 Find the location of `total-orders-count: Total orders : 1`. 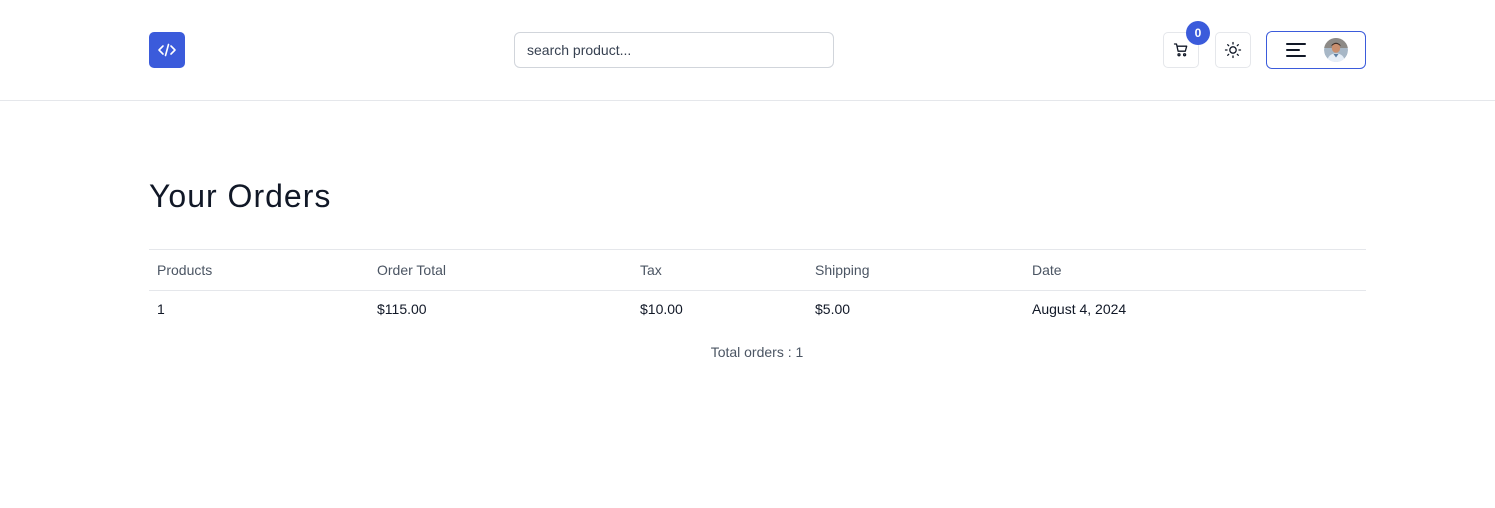

total-orders-count: Total orders : 1 is located at coordinates (757, 352).